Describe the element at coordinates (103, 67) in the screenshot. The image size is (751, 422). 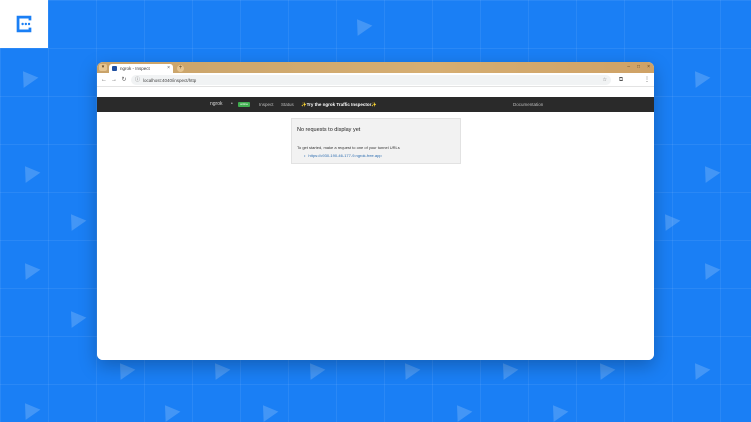
I see `tab-search-button: ▾` at that location.